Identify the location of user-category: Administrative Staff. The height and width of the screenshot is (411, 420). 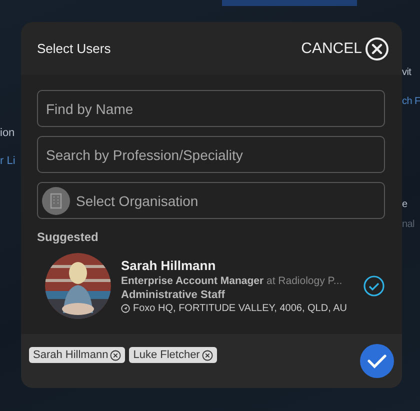
(173, 295).